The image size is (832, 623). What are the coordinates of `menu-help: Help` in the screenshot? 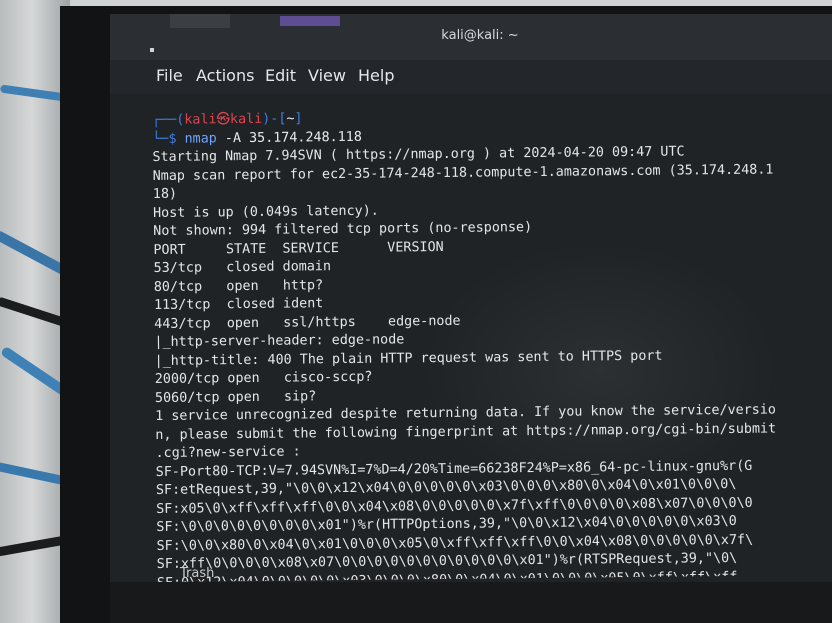 It's located at (376, 75).